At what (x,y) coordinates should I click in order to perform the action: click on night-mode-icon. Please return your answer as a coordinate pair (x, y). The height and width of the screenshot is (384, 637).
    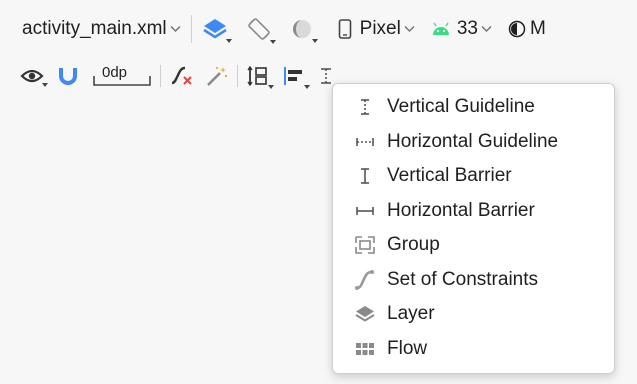
    Looking at the image, I should click on (301, 29).